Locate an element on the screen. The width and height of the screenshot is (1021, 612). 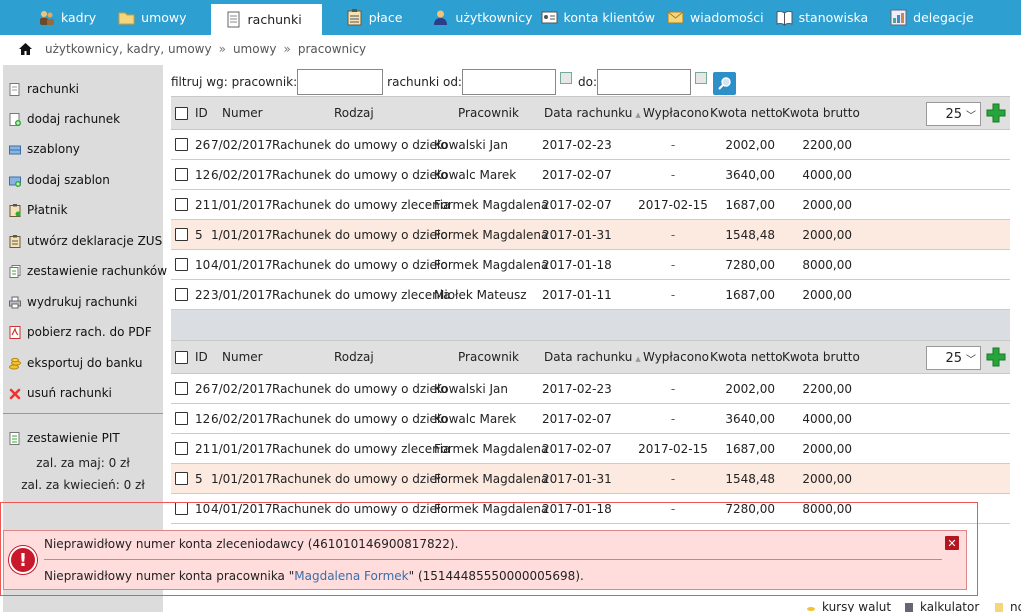
sidebar-item-pobierz-pdf: pobierz rach. do PDF is located at coordinates (80, 332).